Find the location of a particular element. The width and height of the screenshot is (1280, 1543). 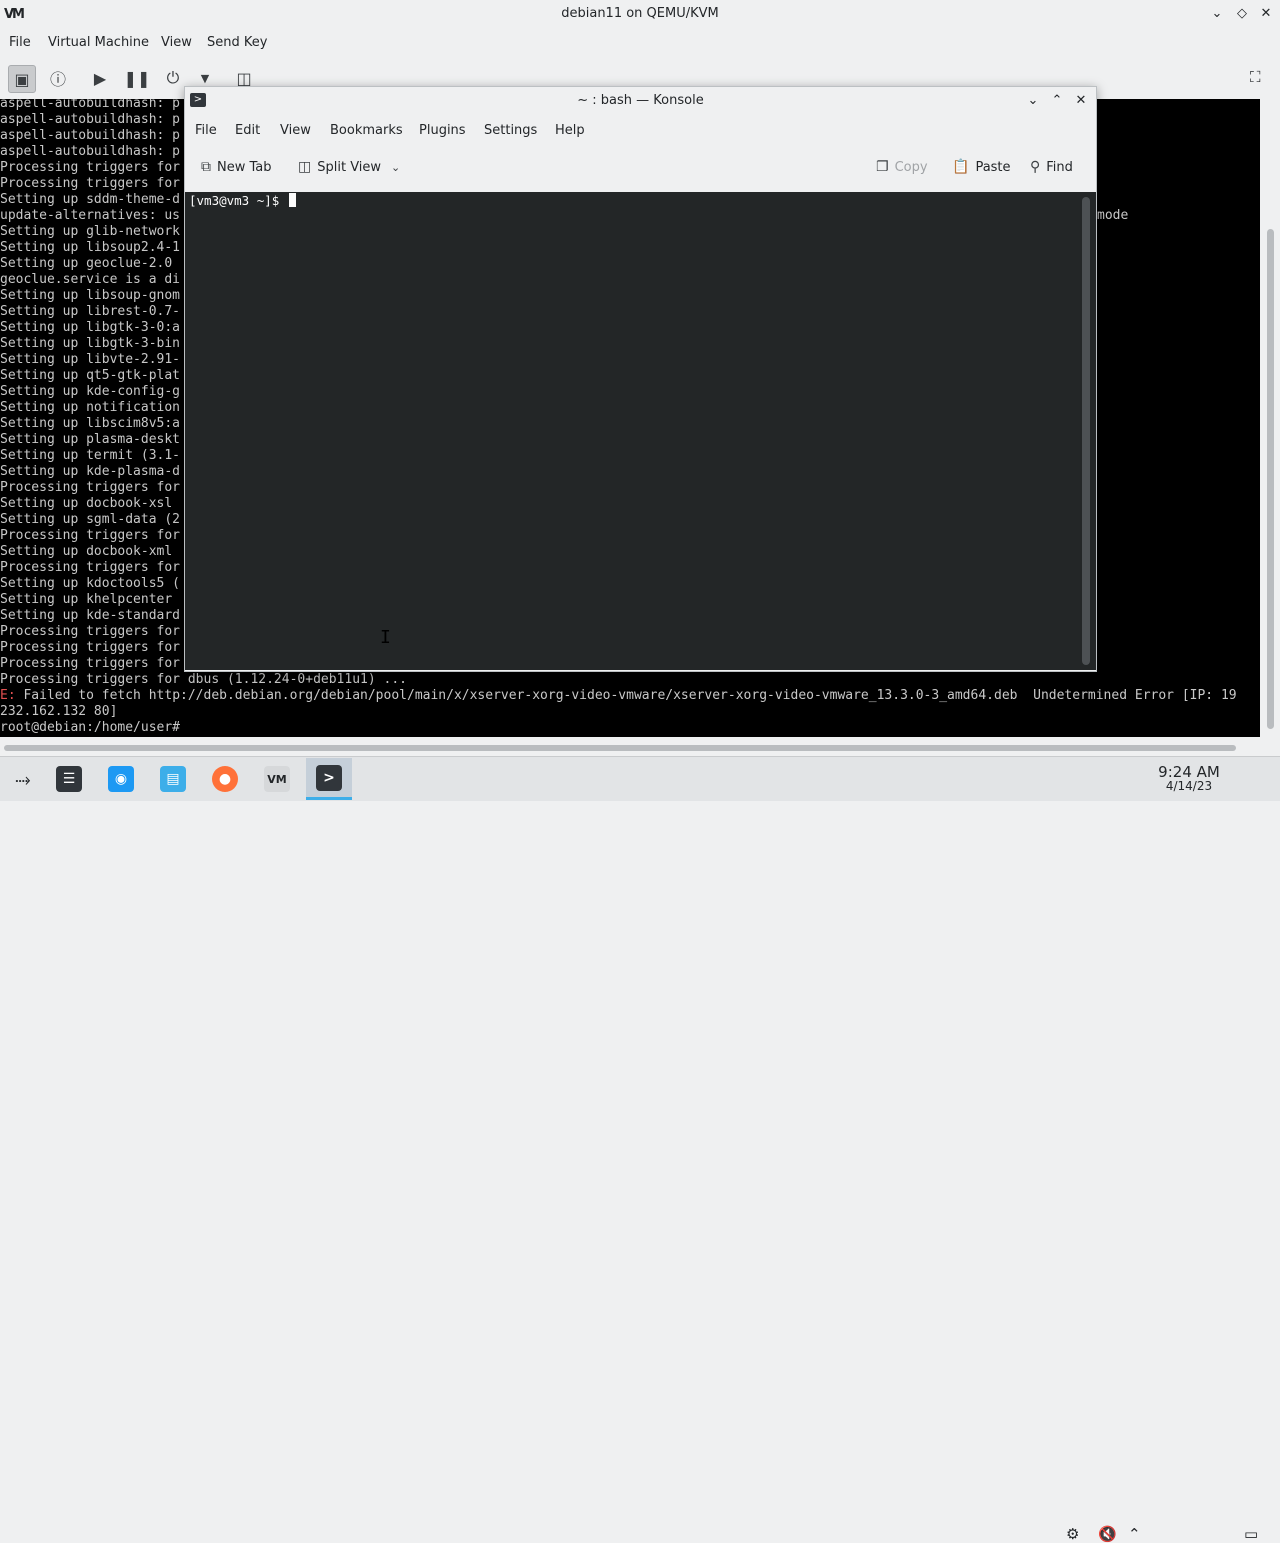

konsole-icon: > is located at coordinates (329, 779).